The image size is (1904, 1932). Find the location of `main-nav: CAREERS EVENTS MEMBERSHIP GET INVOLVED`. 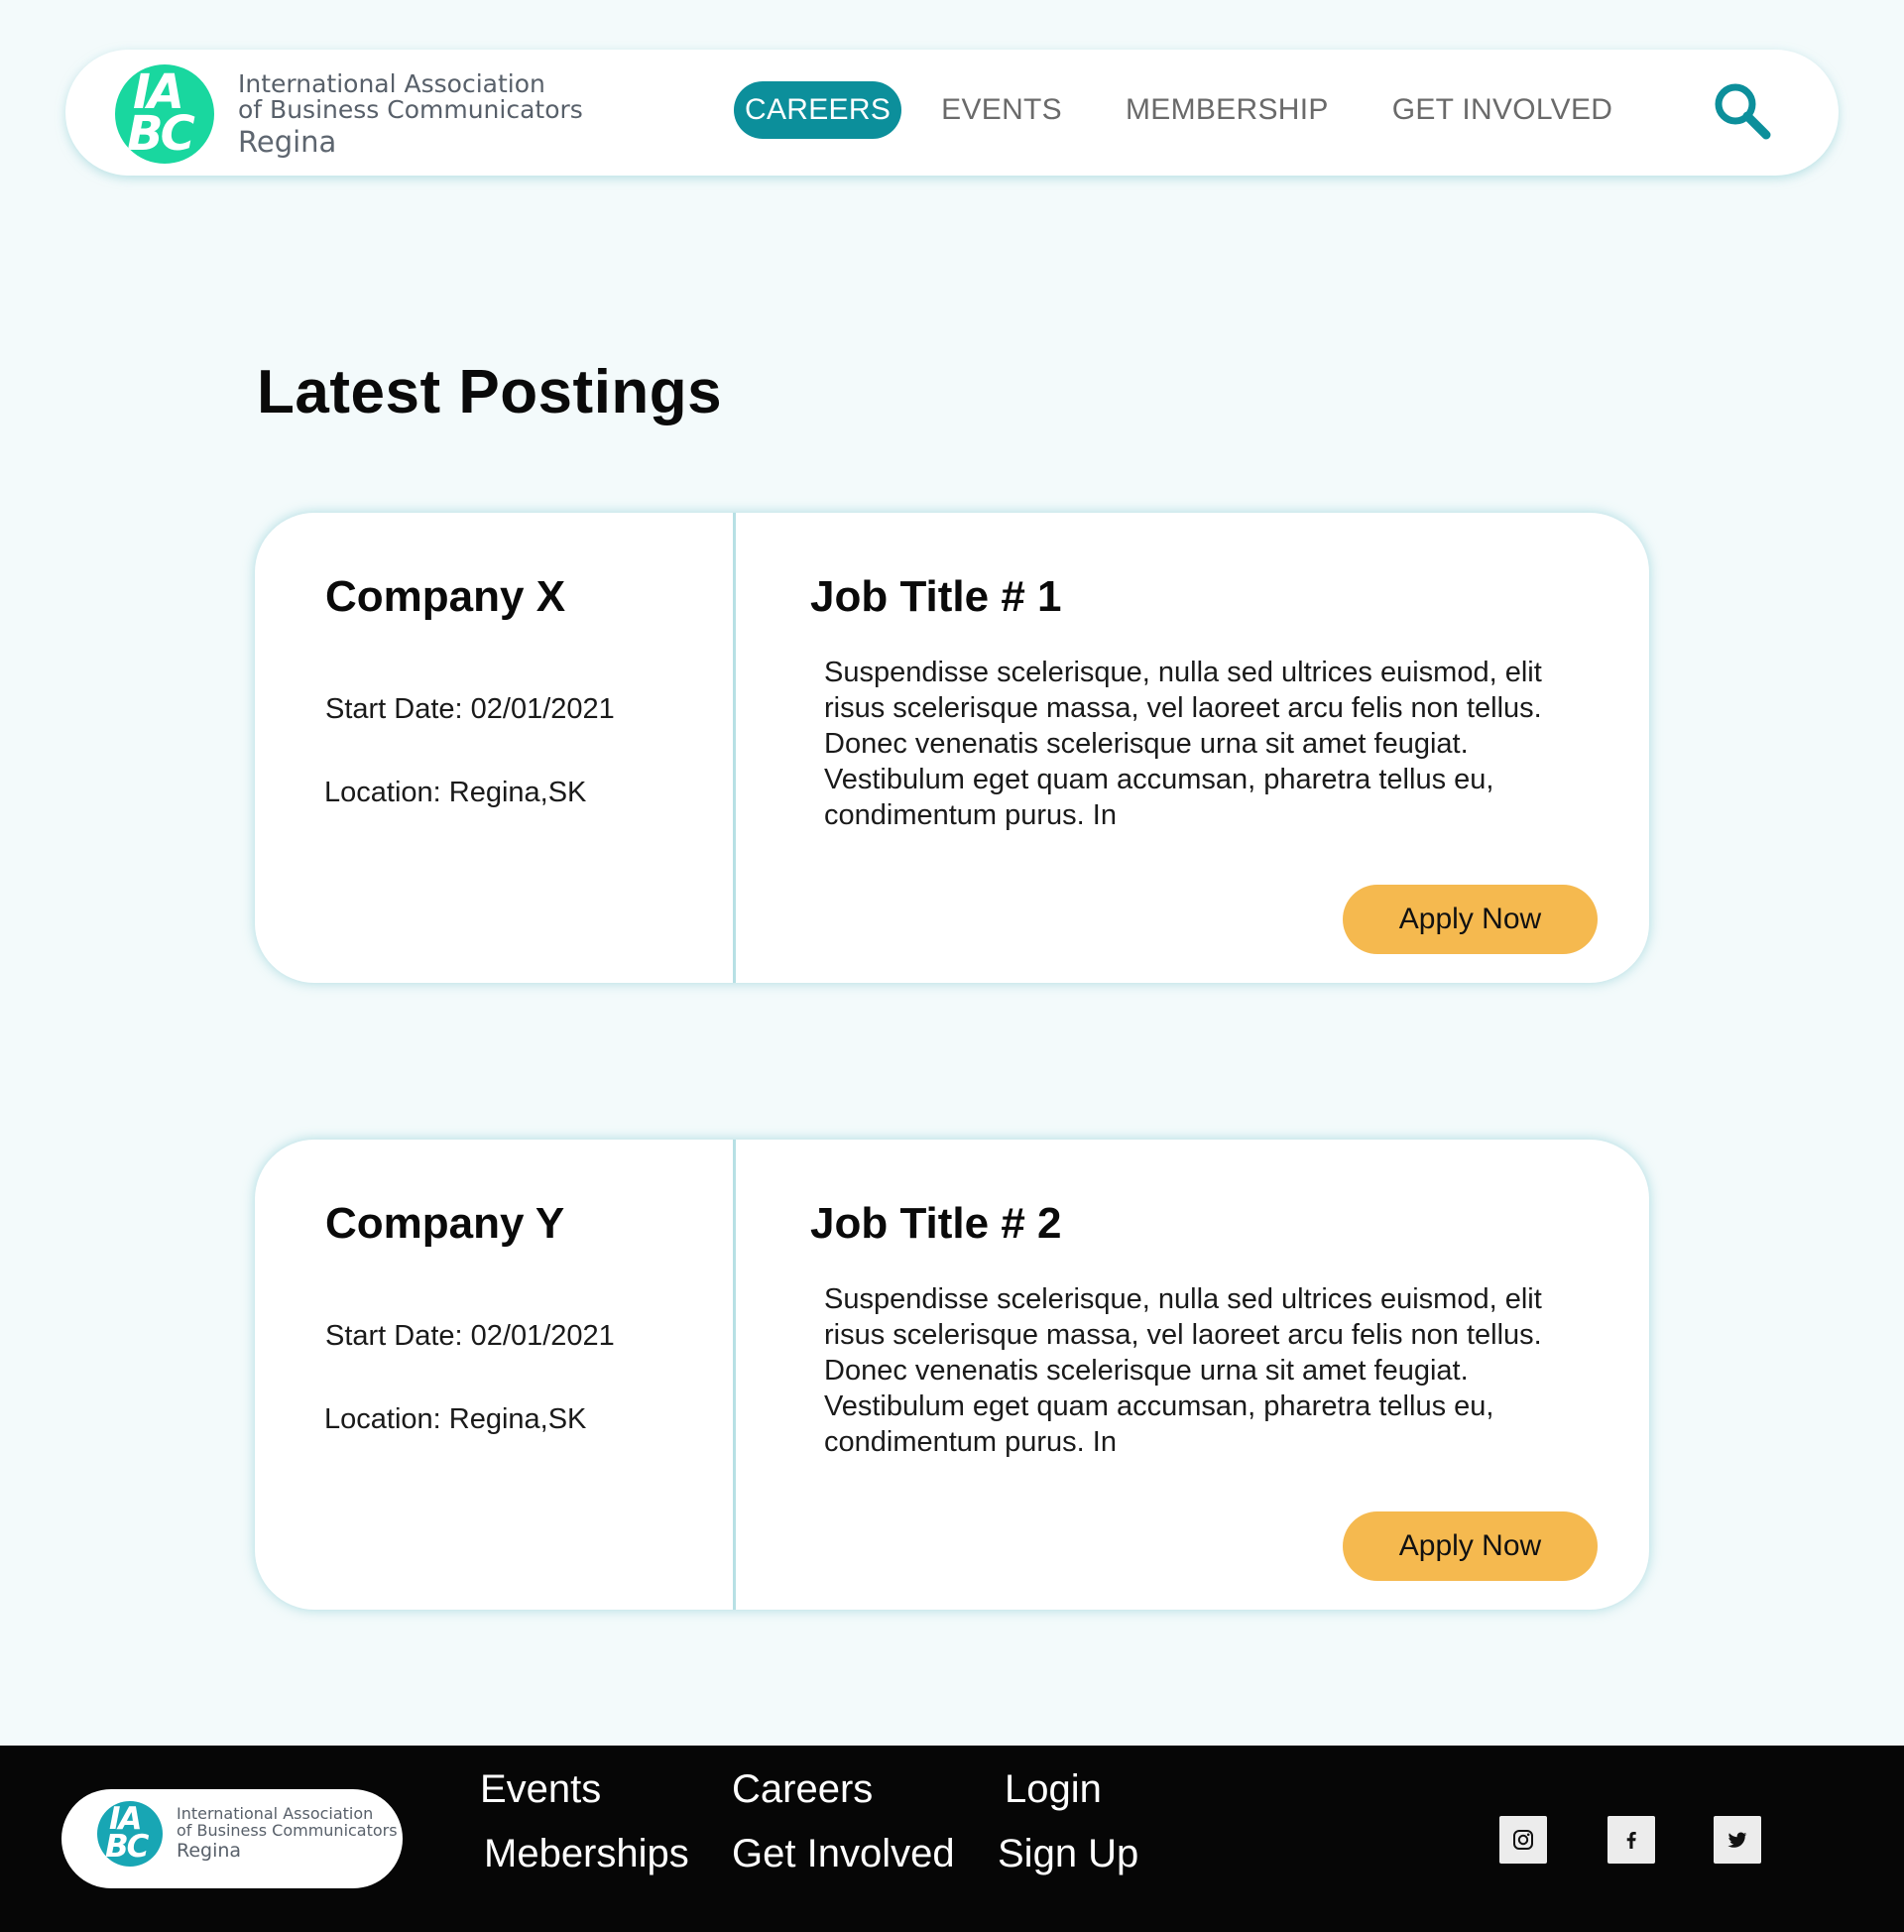

main-nav: CAREERS EVENTS MEMBERSHIP GET INVOLVED is located at coordinates (1179, 110).